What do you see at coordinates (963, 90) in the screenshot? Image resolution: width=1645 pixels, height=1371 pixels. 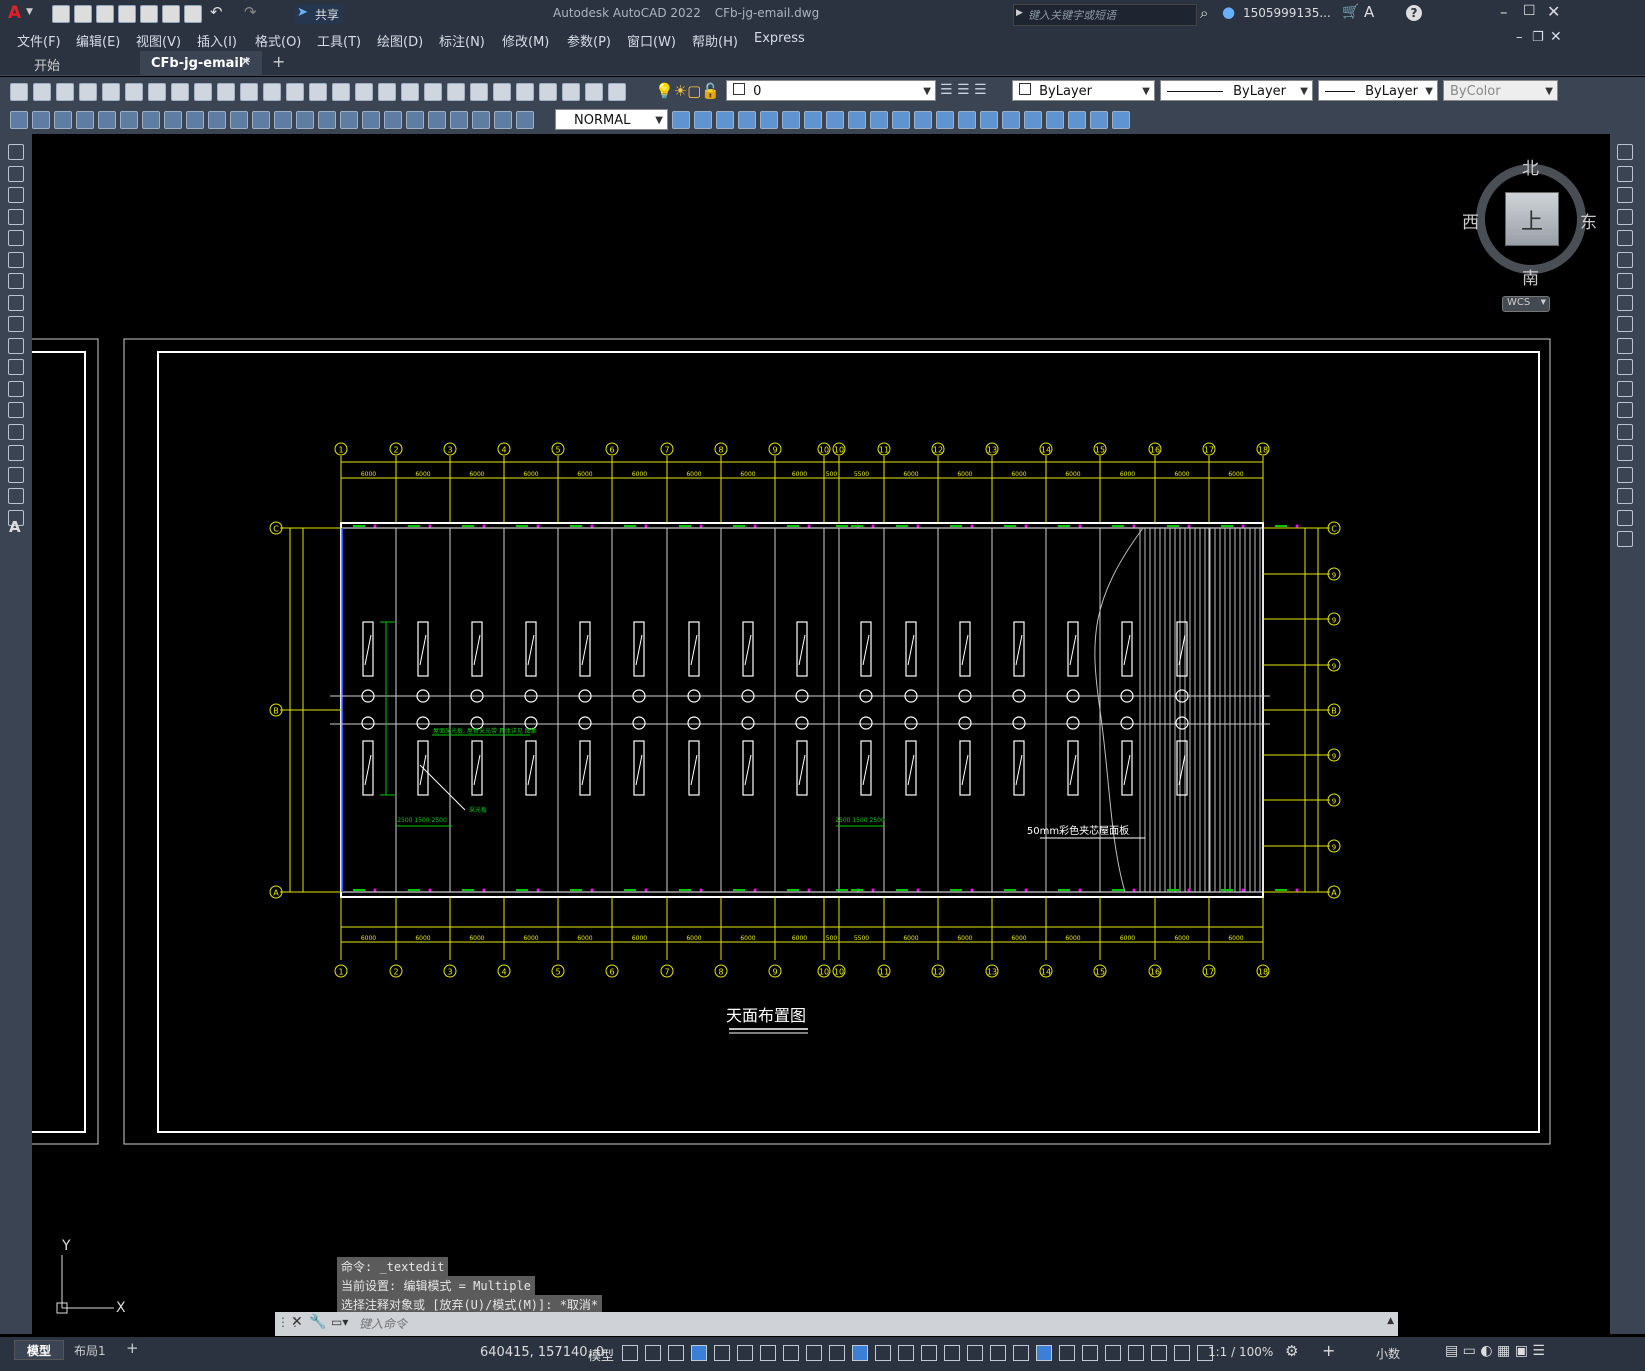 I see `layer-tools-icons: ☰ ☰ ☰` at bounding box center [963, 90].